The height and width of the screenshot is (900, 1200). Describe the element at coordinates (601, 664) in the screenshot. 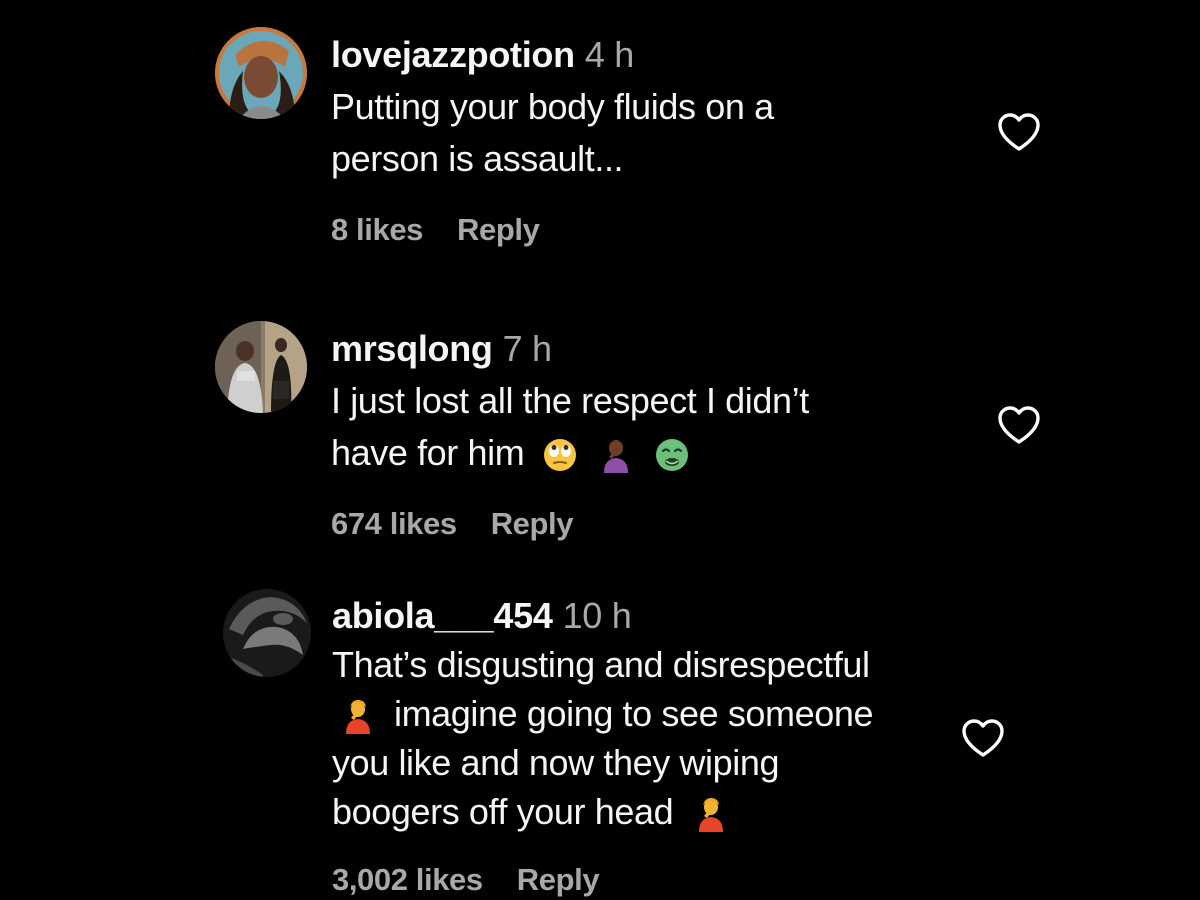

I see `comment-text-line: That’s disgusting and disrespectful` at that location.